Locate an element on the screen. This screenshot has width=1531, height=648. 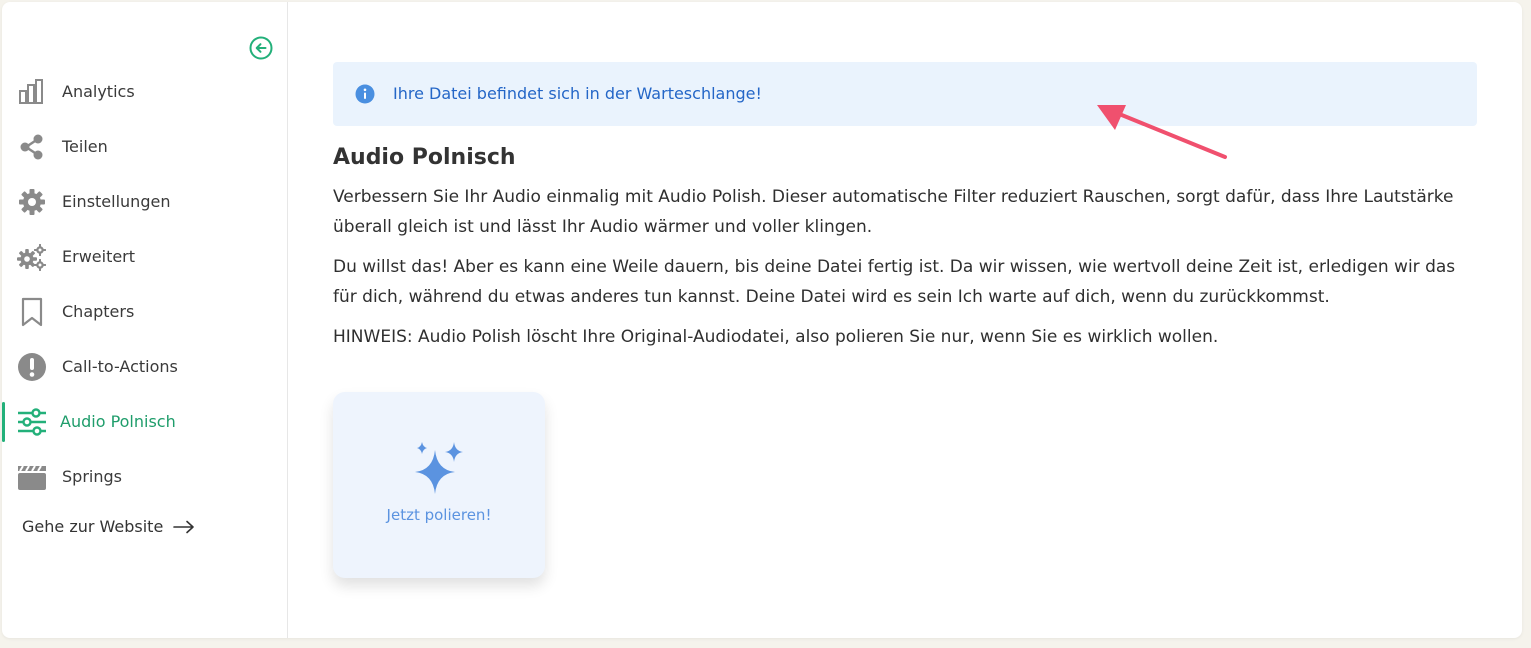
sidebar-item-einstellungen: Einstellungen is located at coordinates (144, 202).